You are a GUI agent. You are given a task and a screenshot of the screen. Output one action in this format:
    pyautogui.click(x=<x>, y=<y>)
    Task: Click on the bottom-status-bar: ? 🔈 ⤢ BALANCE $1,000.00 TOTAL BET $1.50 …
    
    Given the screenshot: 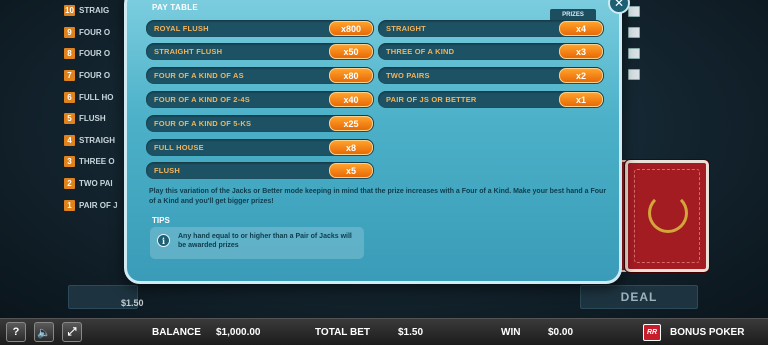 What is the action you would take?
    pyautogui.click(x=384, y=331)
    